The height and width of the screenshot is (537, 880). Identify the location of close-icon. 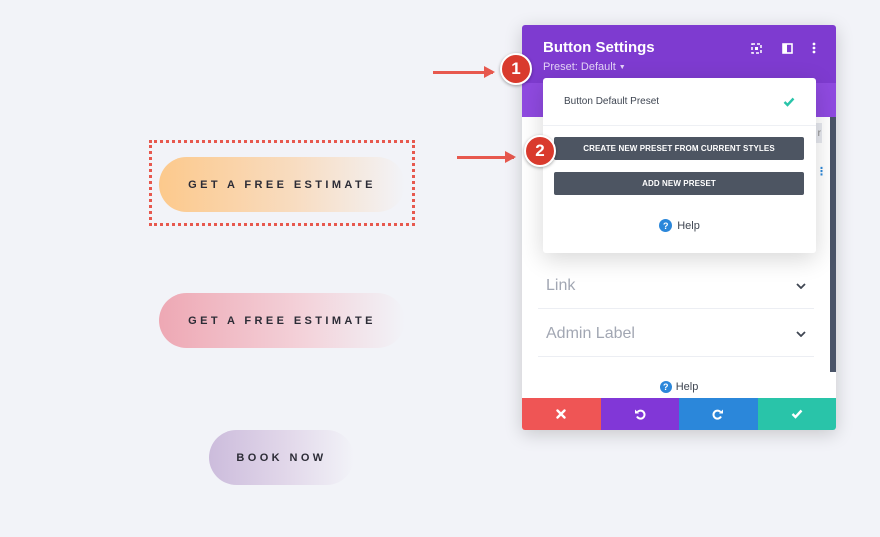
(561, 414).